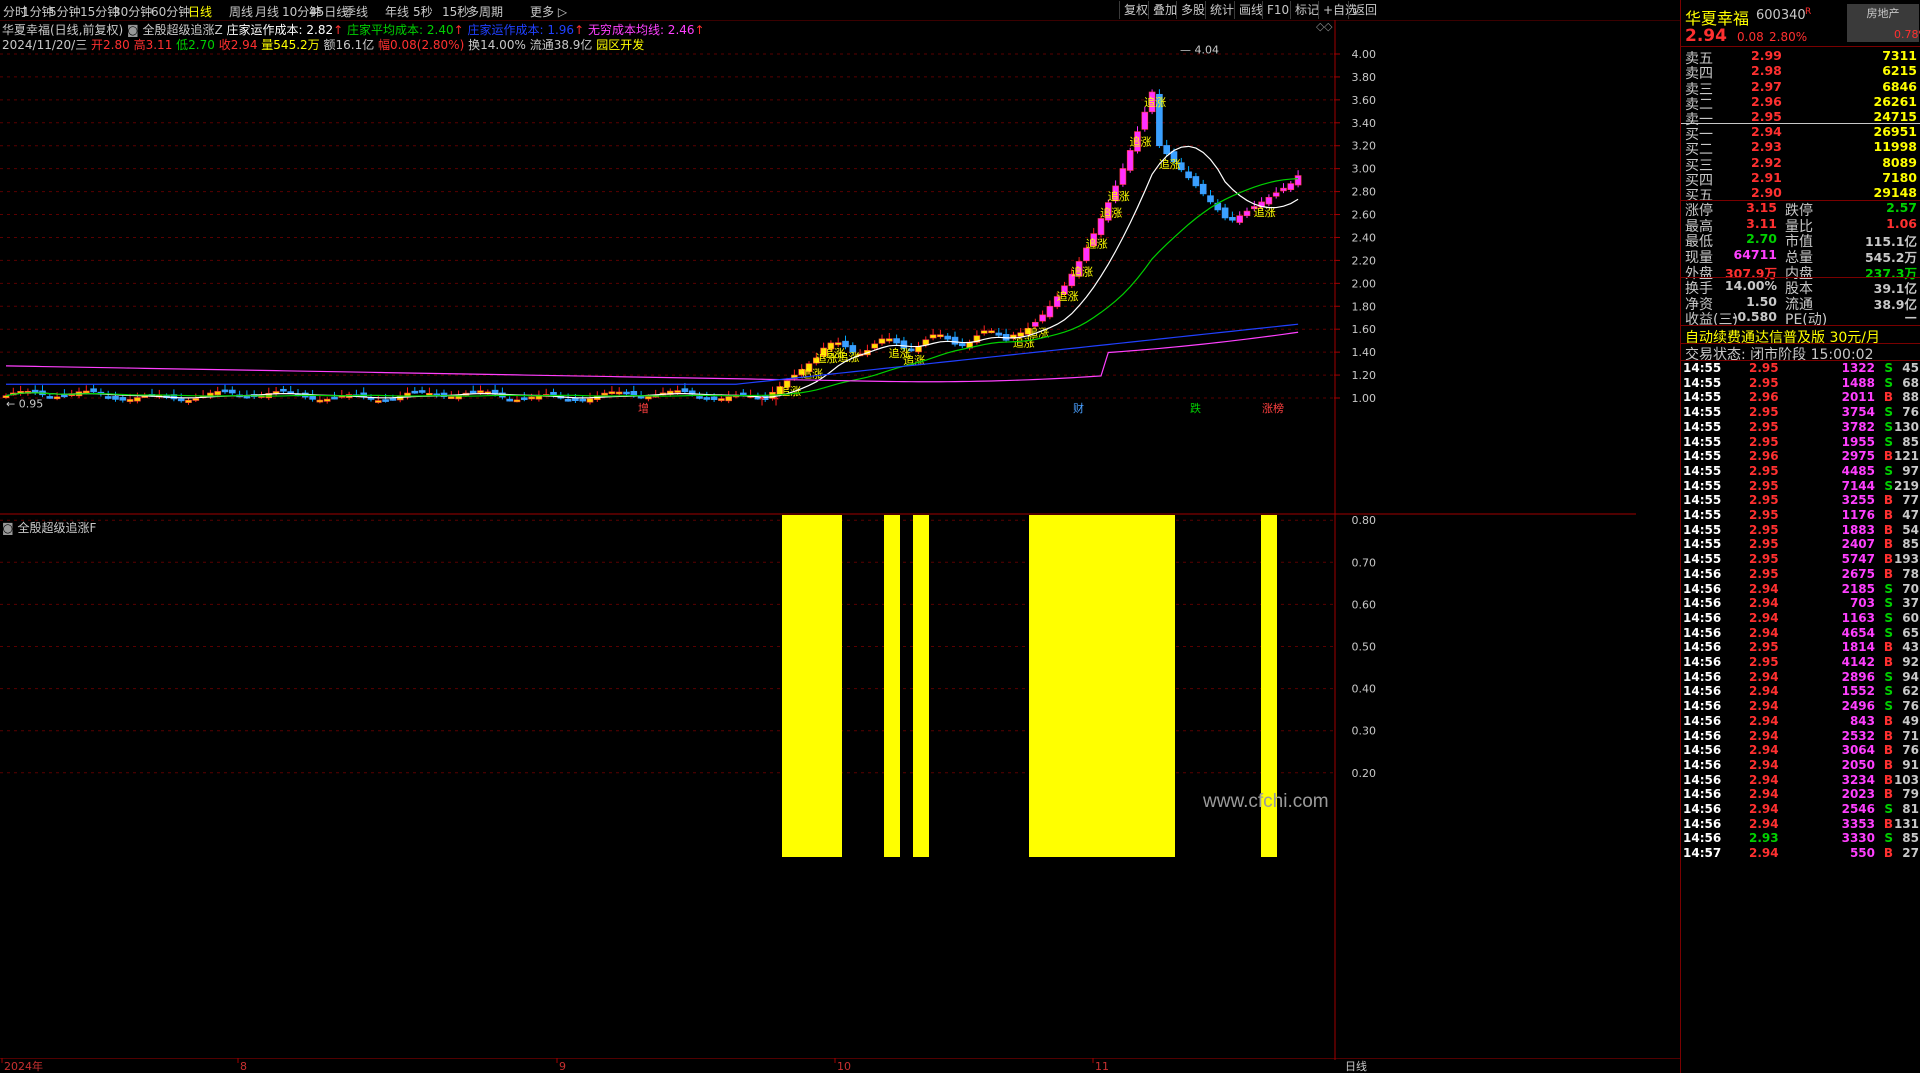 This screenshot has height=1073, width=1920. Describe the element at coordinates (1801, 383) in the screenshot. I see `tick-row: 14:55 2.95 1488 S 68` at that location.